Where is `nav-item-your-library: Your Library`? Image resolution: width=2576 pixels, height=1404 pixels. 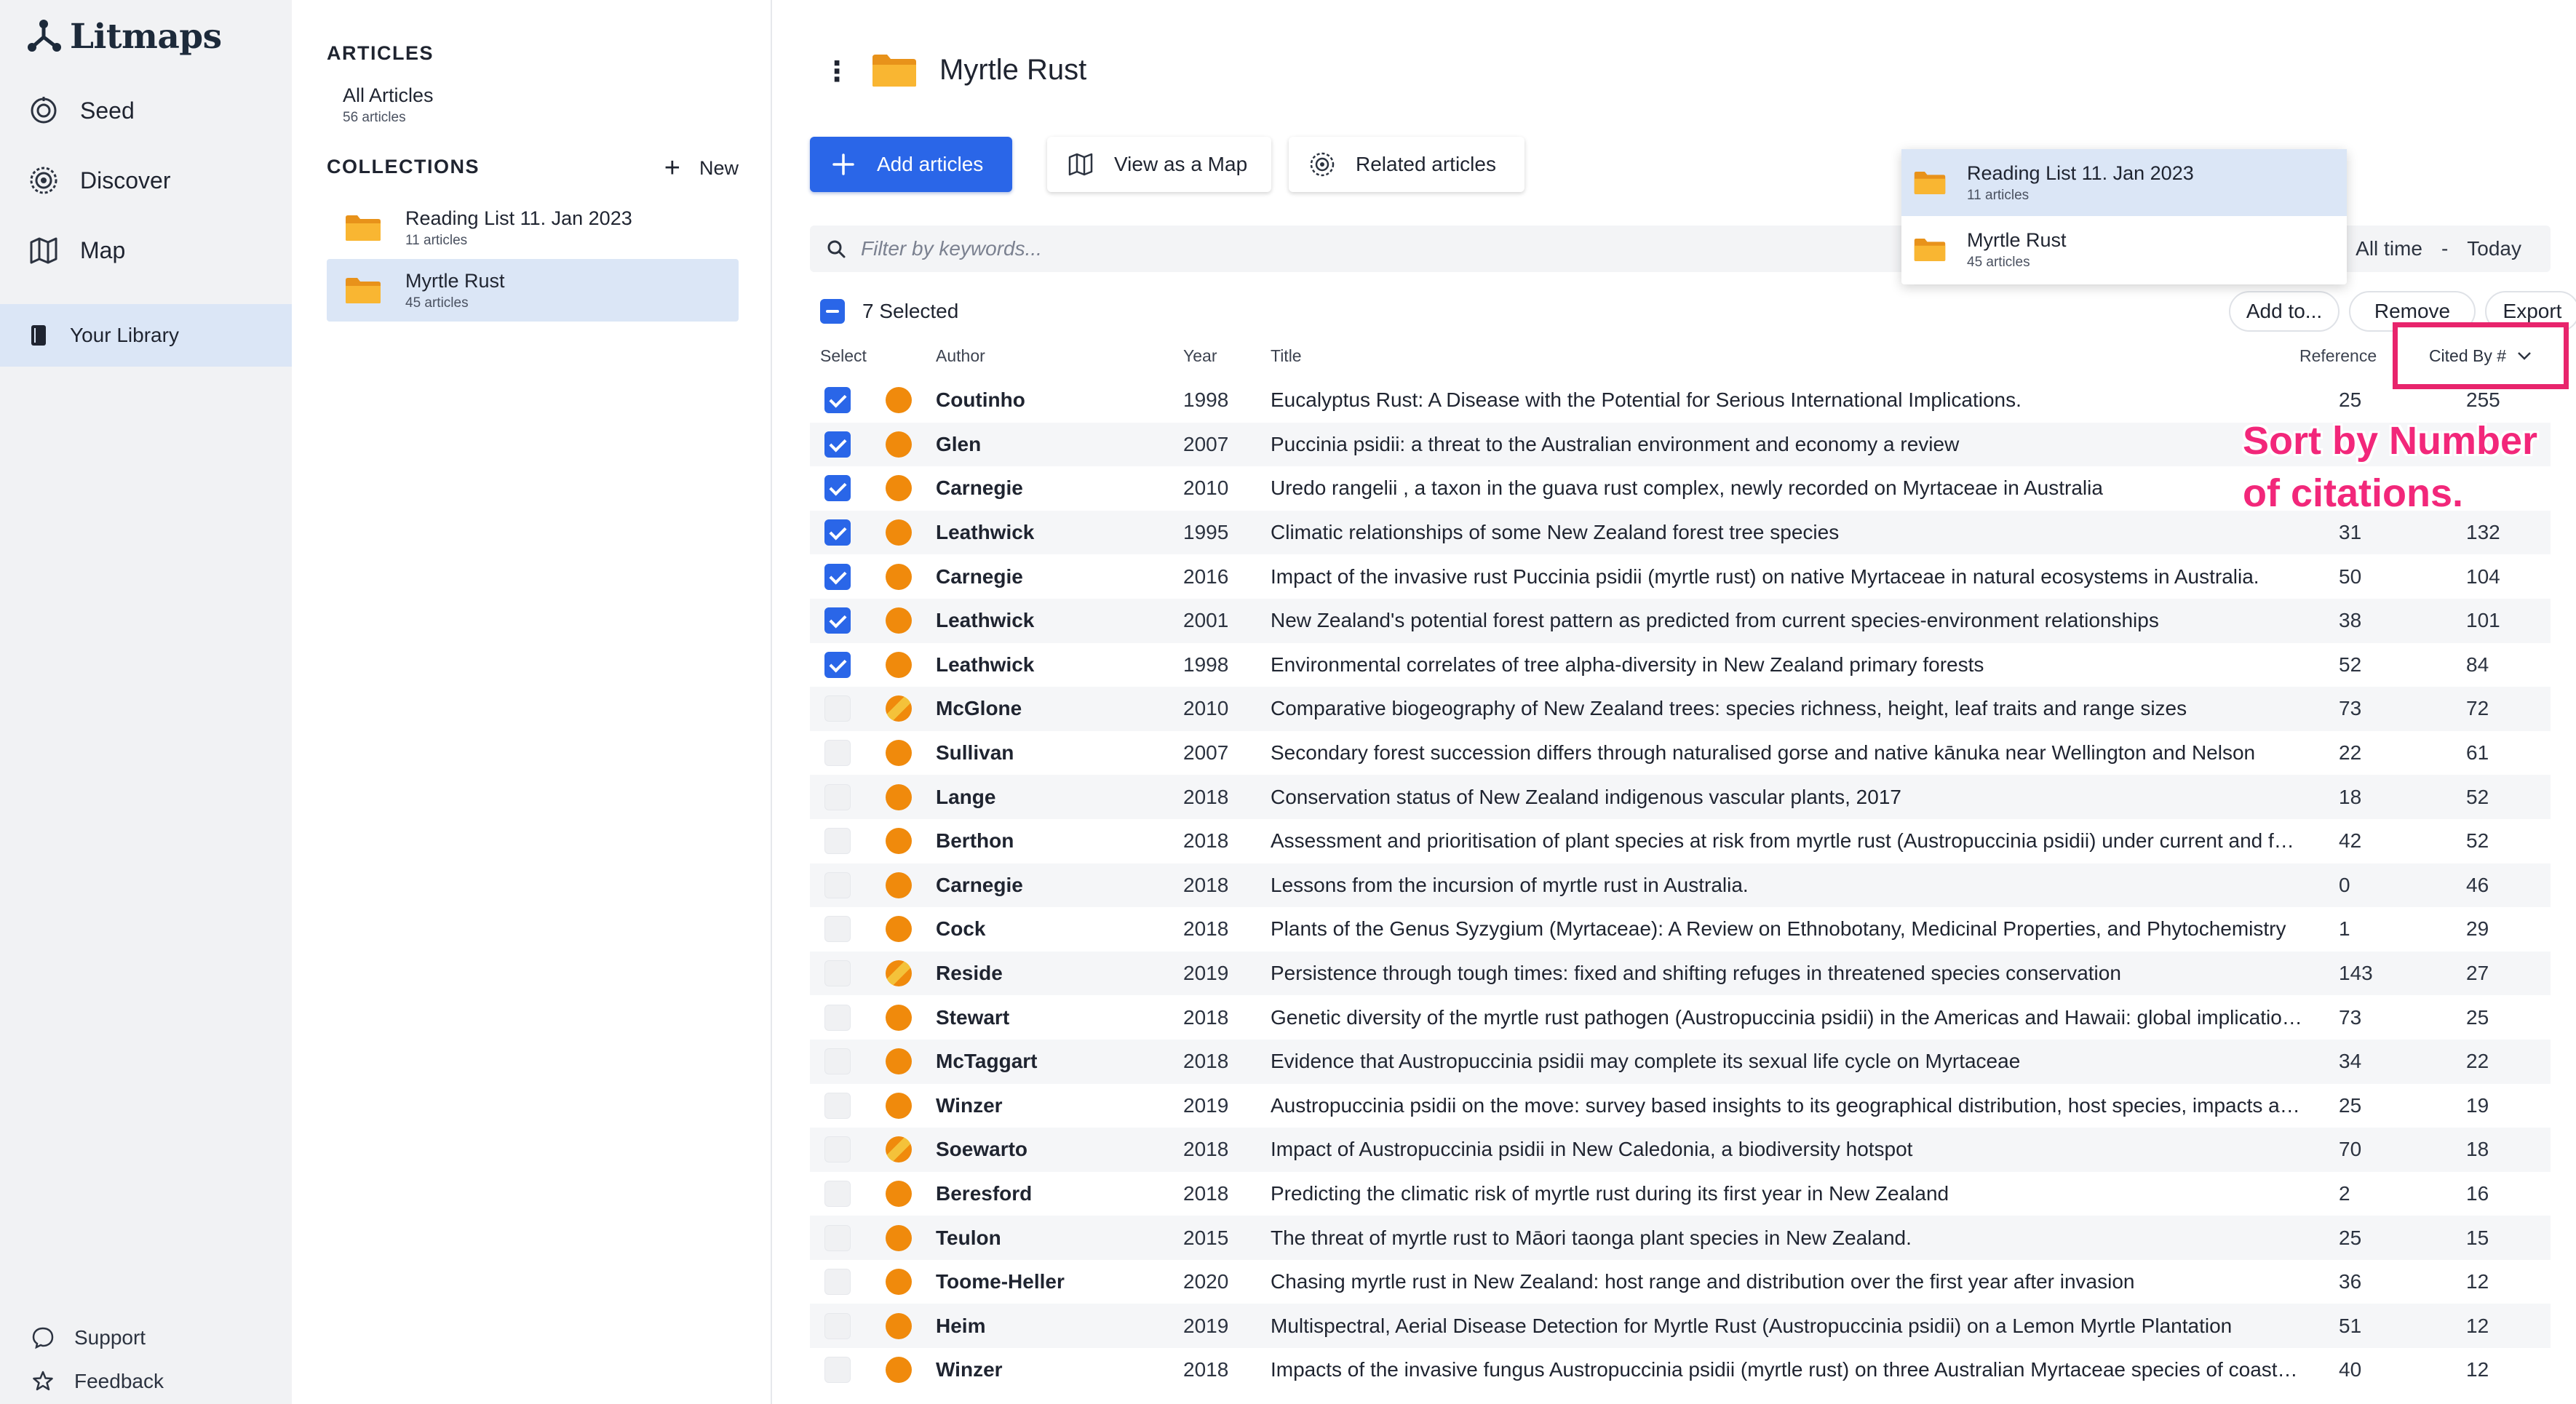 nav-item-your-library: Your Library is located at coordinates (146, 335).